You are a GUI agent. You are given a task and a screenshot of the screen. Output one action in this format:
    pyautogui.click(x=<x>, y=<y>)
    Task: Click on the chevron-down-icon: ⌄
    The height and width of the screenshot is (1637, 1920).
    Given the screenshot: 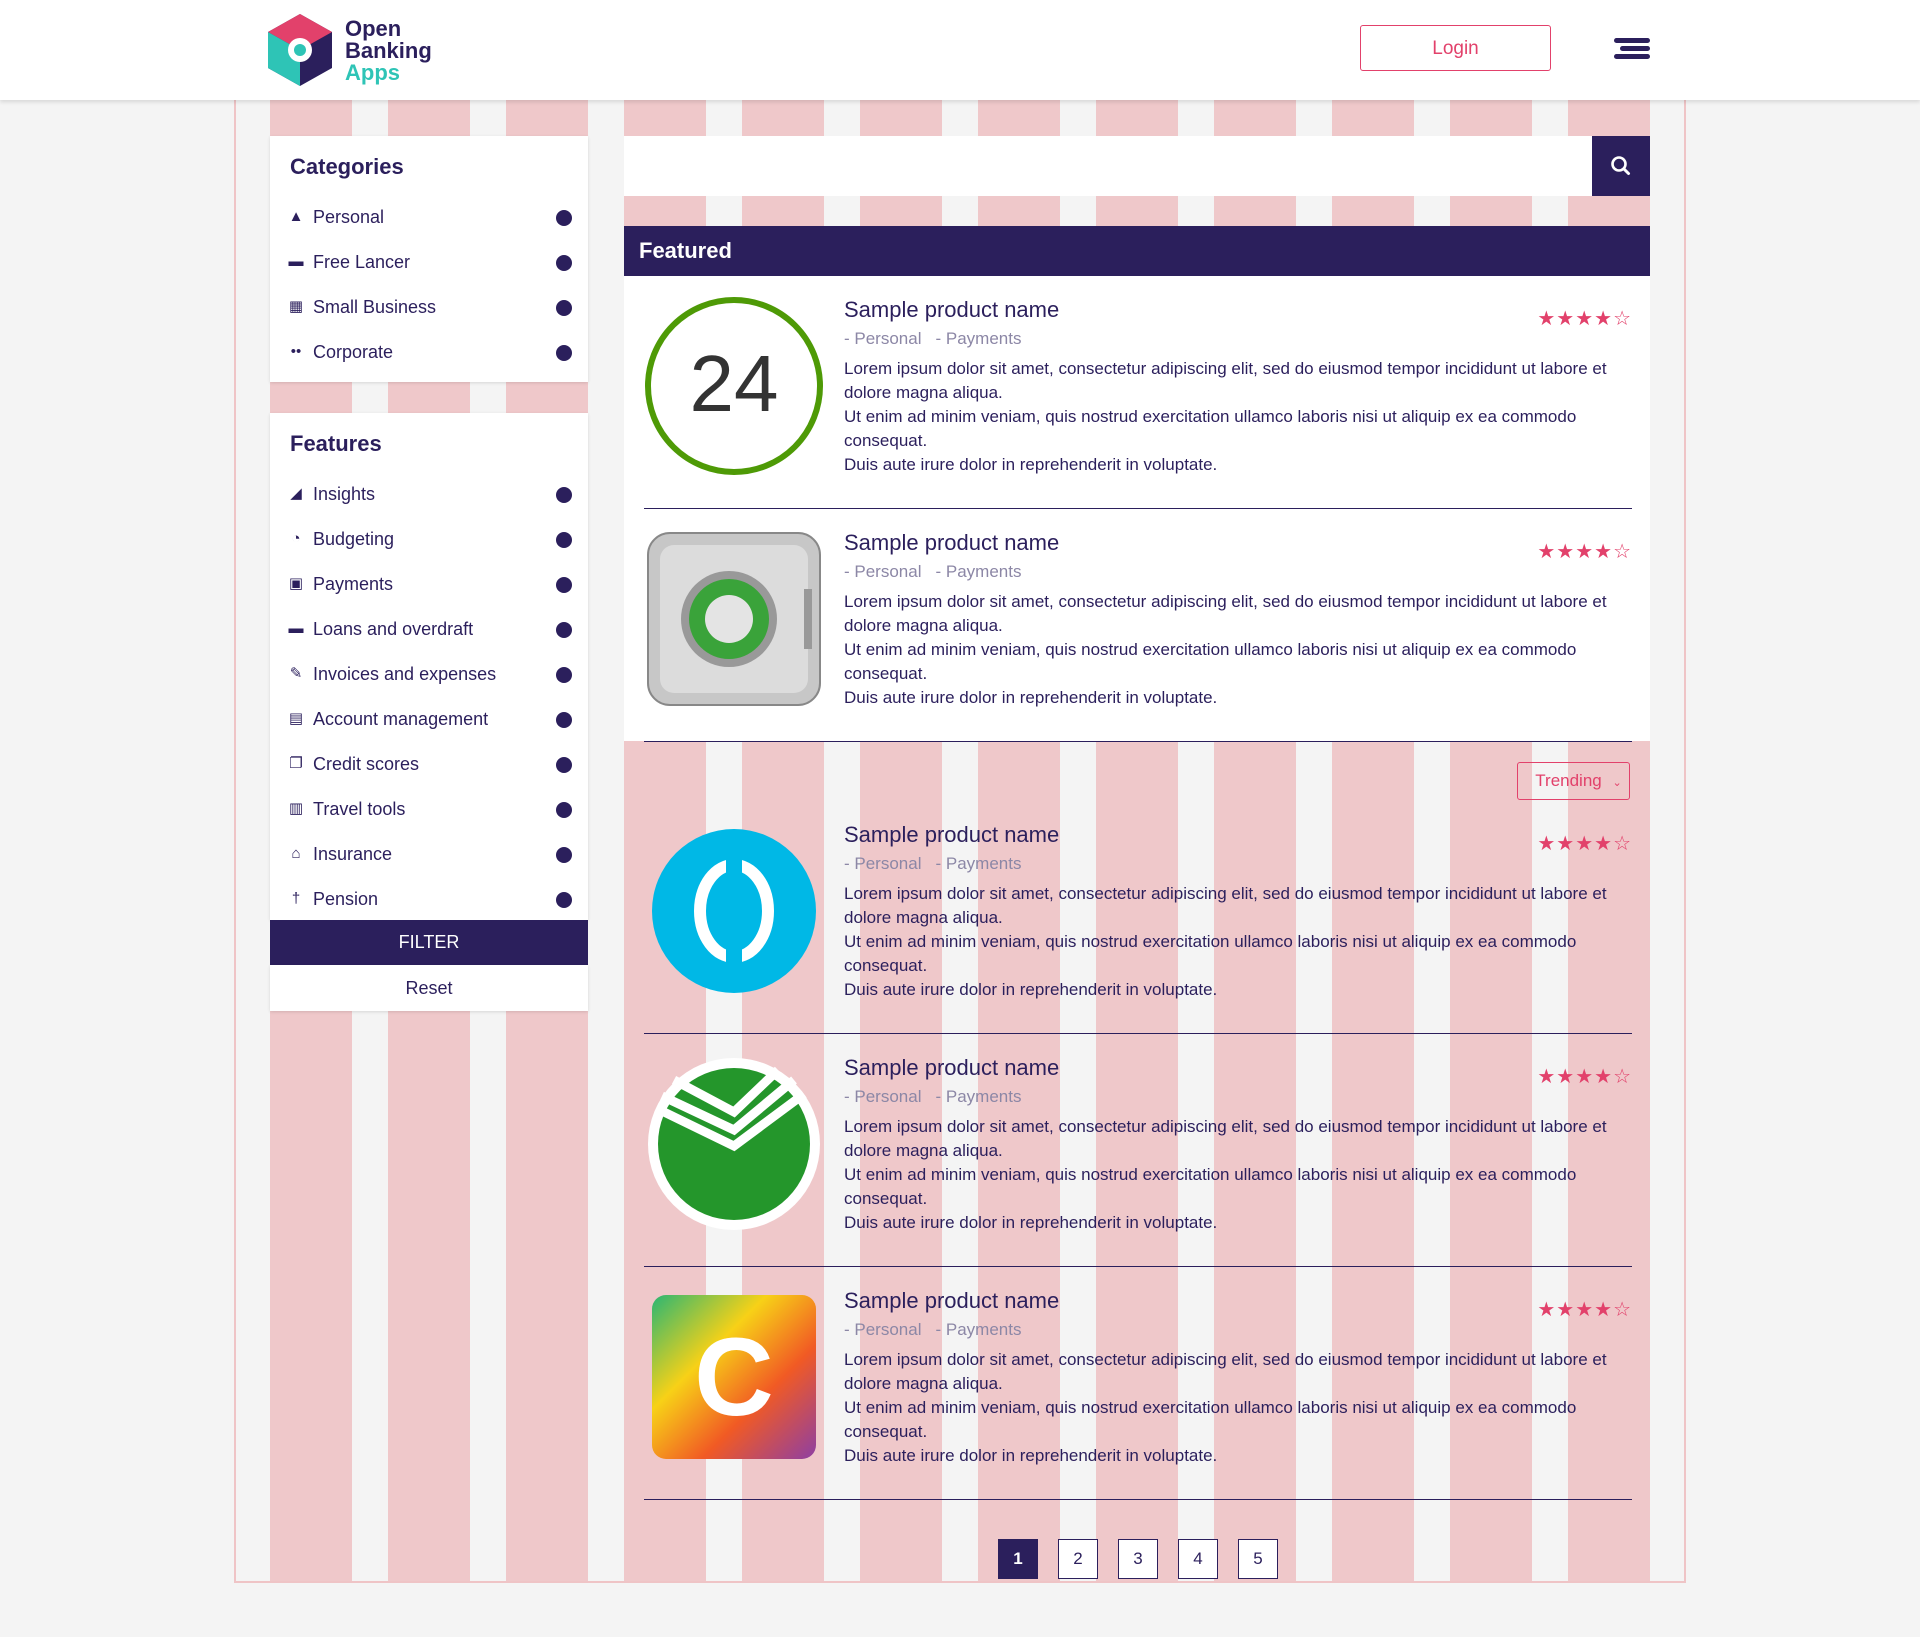 What is the action you would take?
    pyautogui.click(x=1617, y=783)
    